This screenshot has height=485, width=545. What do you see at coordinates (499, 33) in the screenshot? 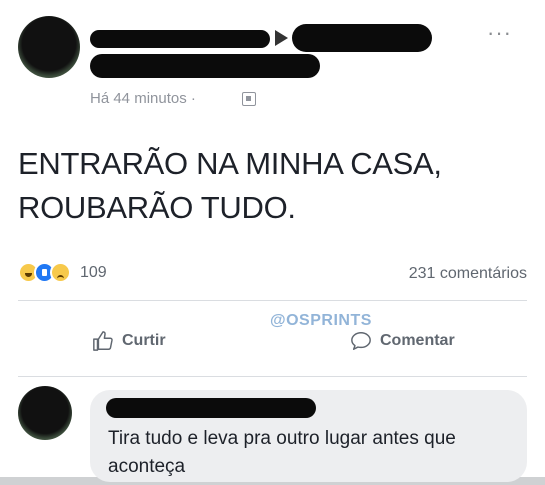
I see `more-dots-icon: ···` at bounding box center [499, 33].